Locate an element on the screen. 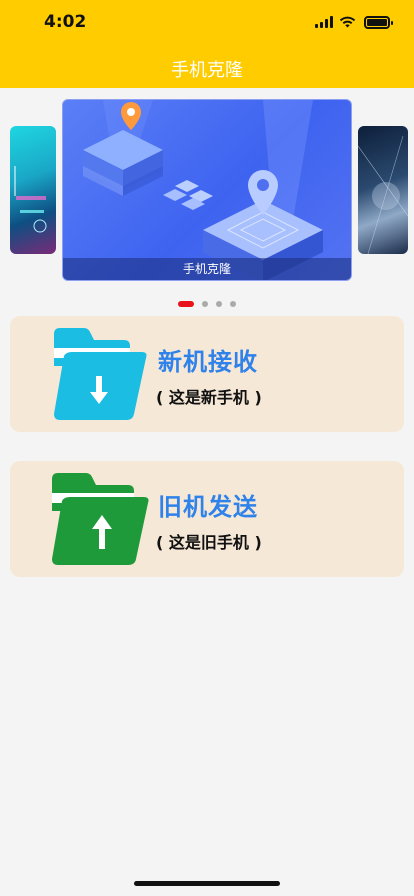  card-title: 旧机发送 is located at coordinates (208, 507).